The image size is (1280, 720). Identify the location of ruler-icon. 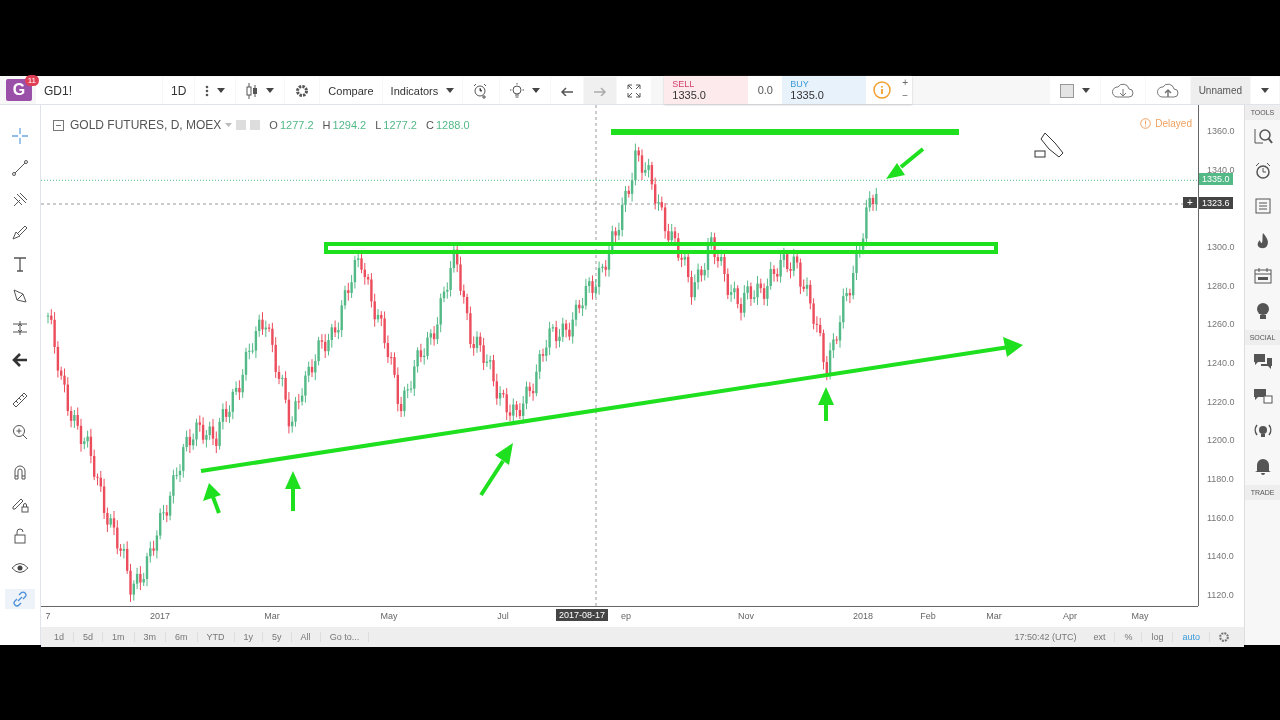
(20, 400).